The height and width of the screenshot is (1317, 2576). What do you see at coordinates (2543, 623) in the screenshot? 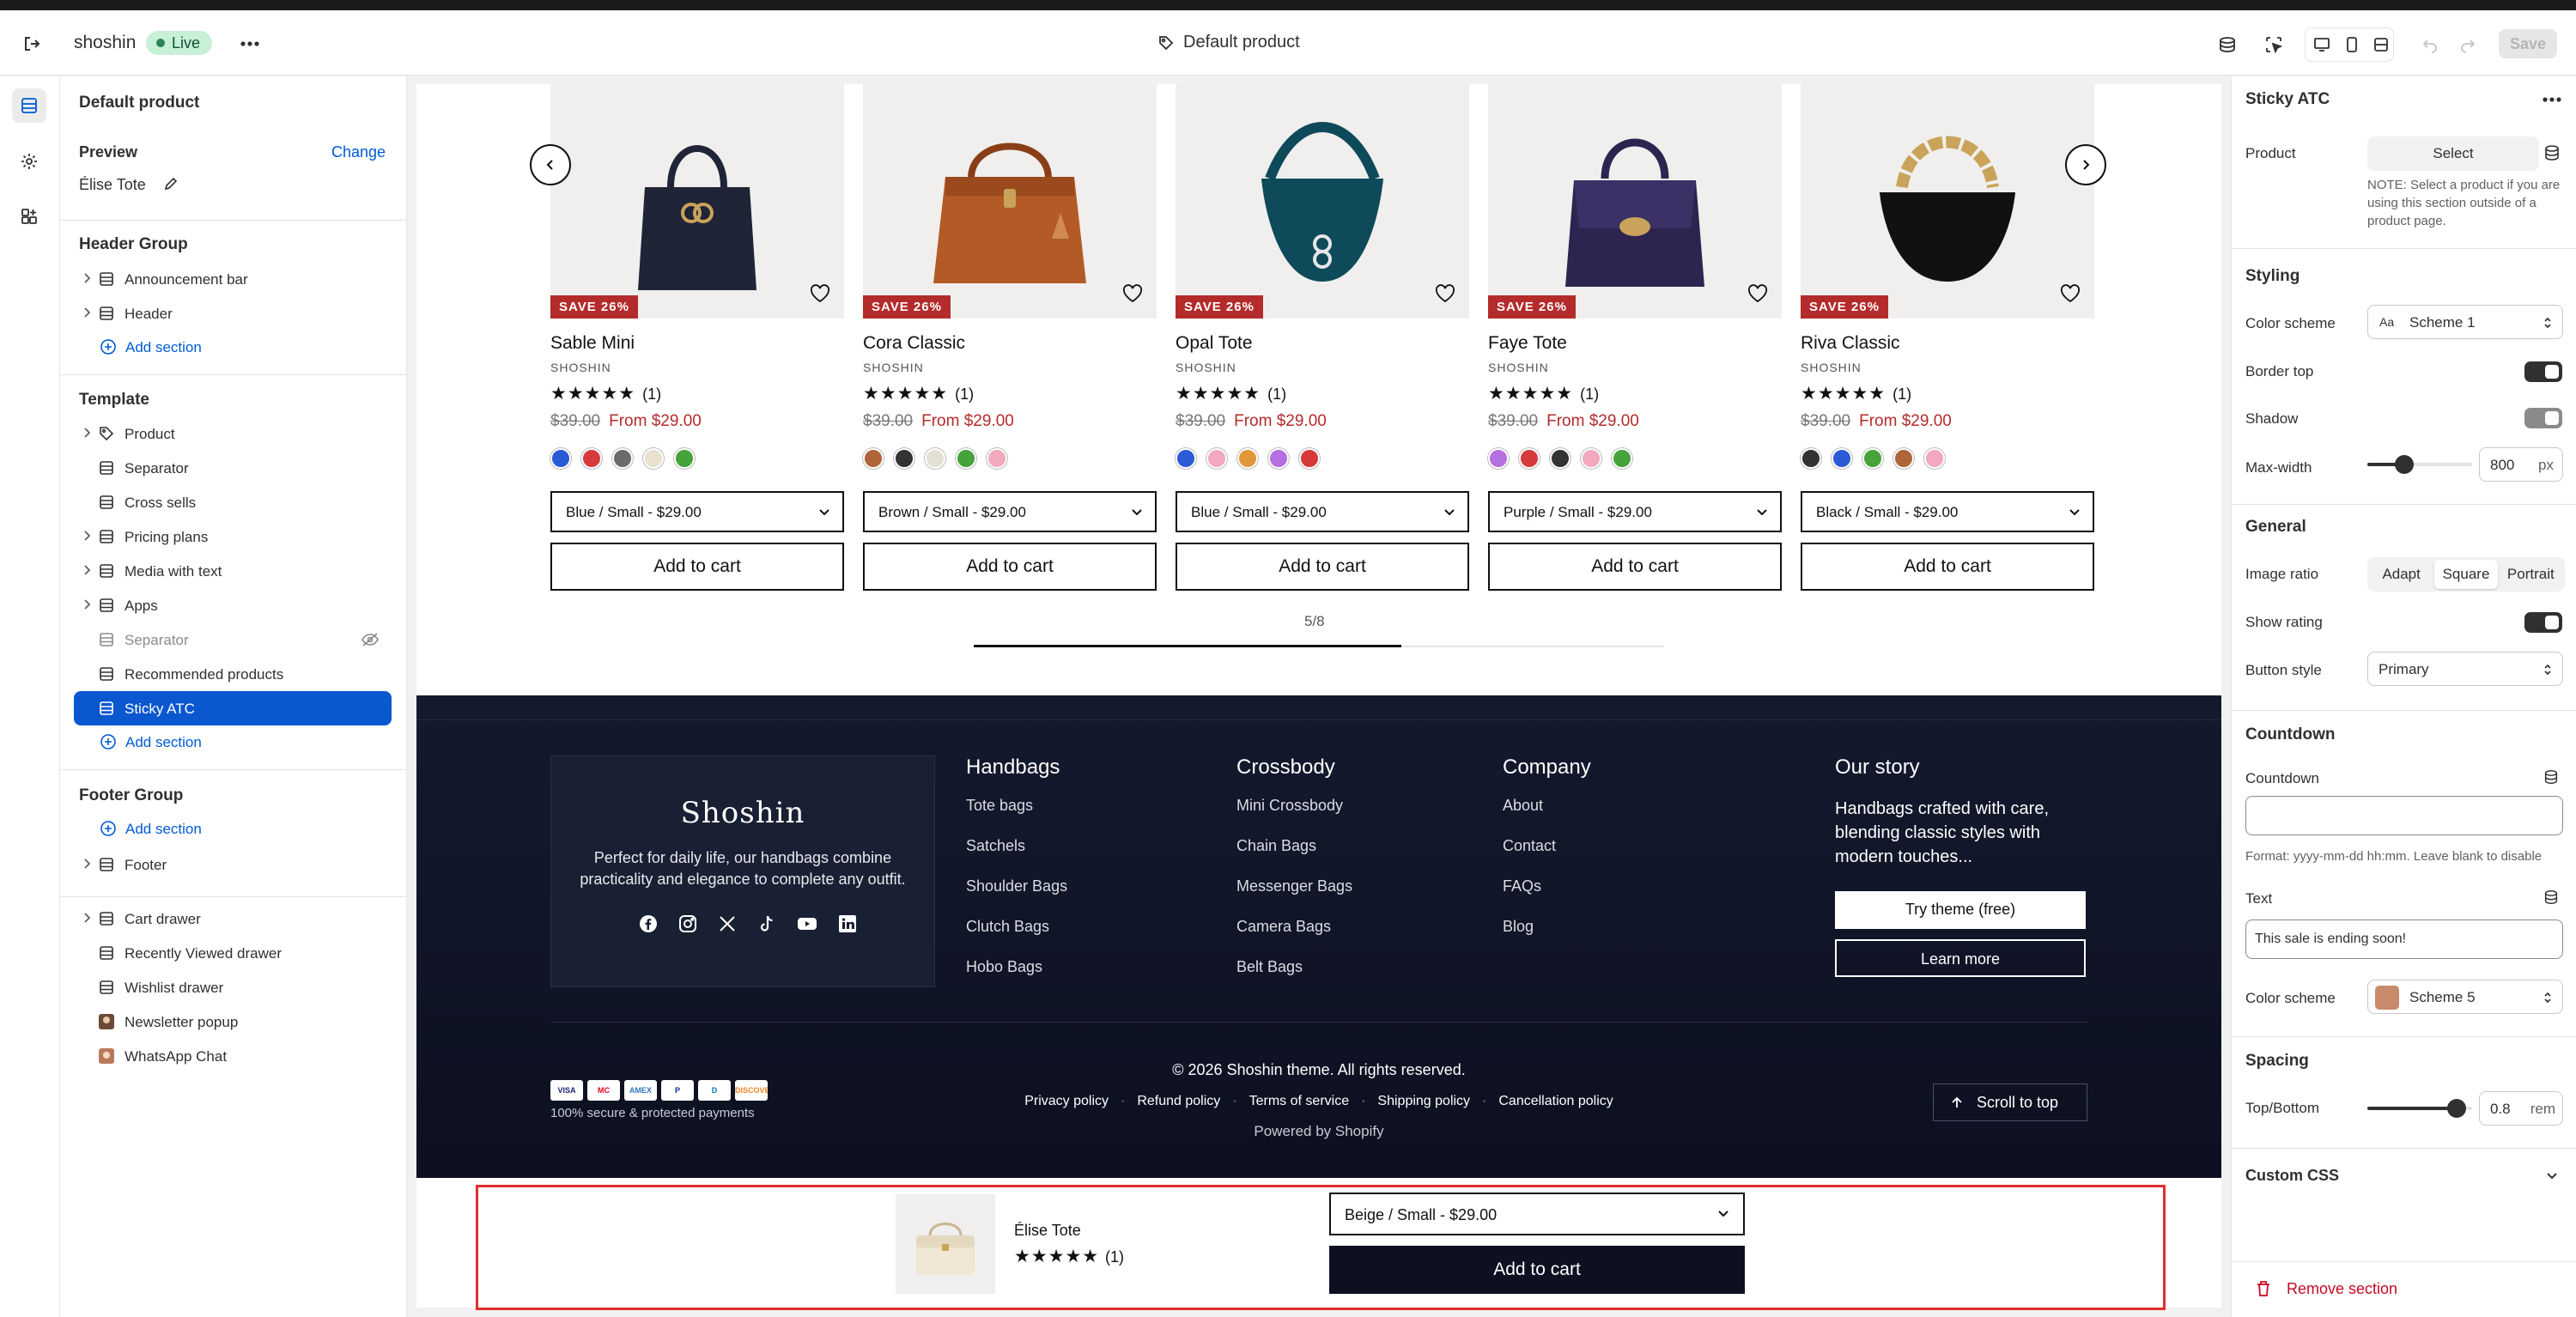
I see `show-rating-toggle` at bounding box center [2543, 623].